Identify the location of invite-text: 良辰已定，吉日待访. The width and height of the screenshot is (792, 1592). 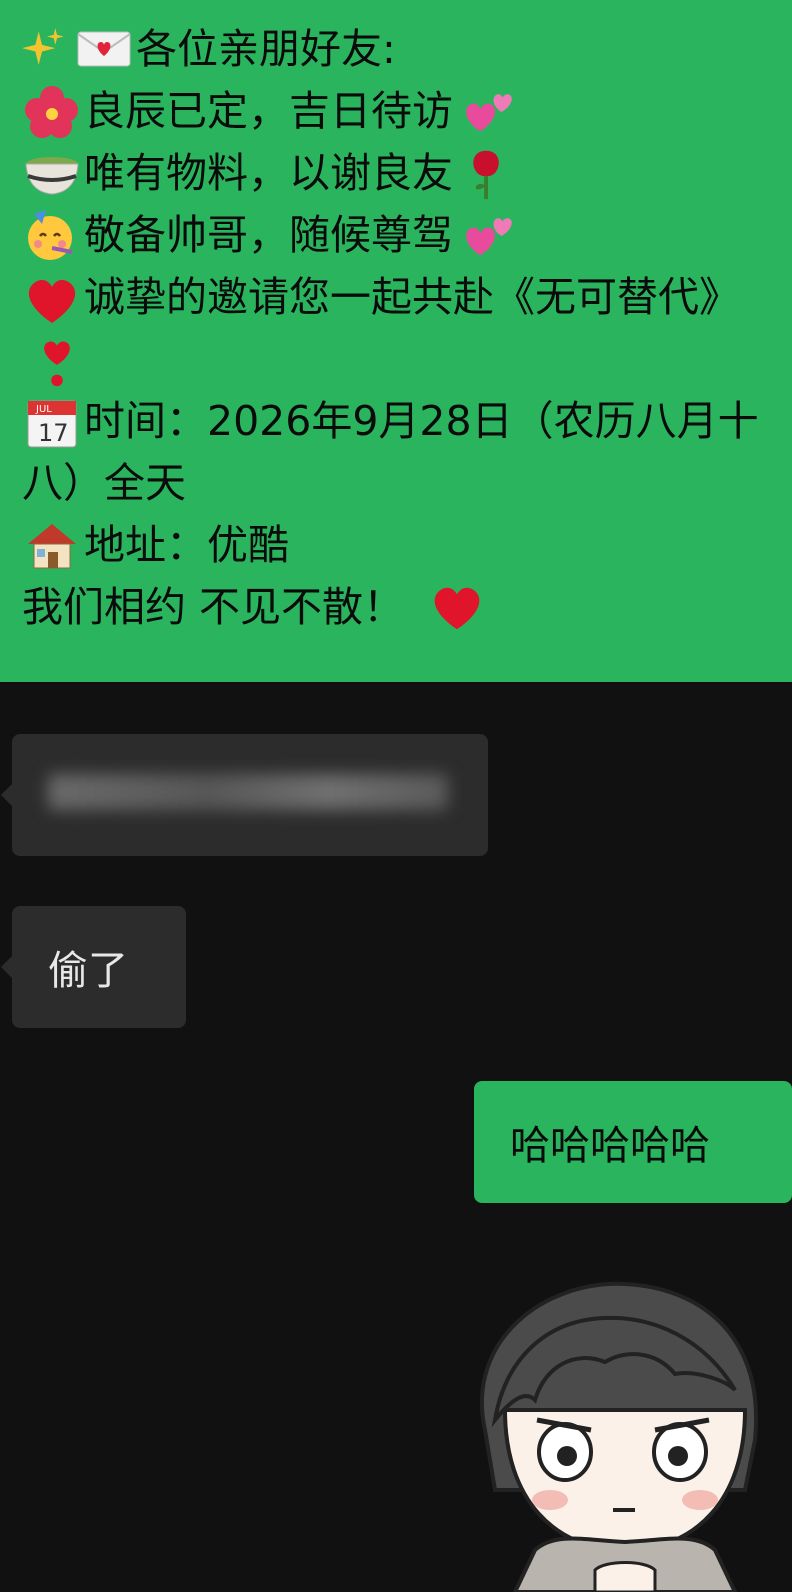
(268, 111).